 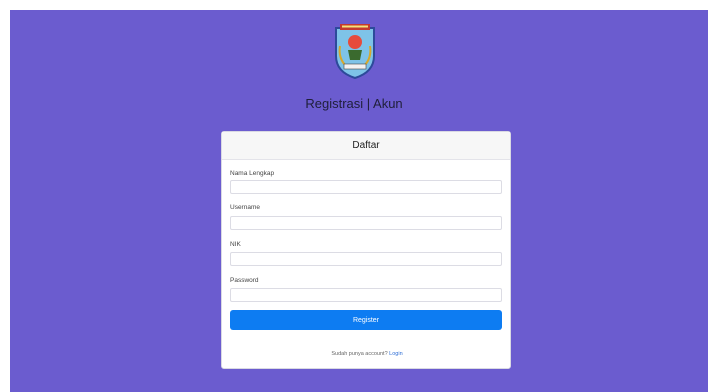 What do you see at coordinates (395, 354) in the screenshot?
I see `login-link: Login` at bounding box center [395, 354].